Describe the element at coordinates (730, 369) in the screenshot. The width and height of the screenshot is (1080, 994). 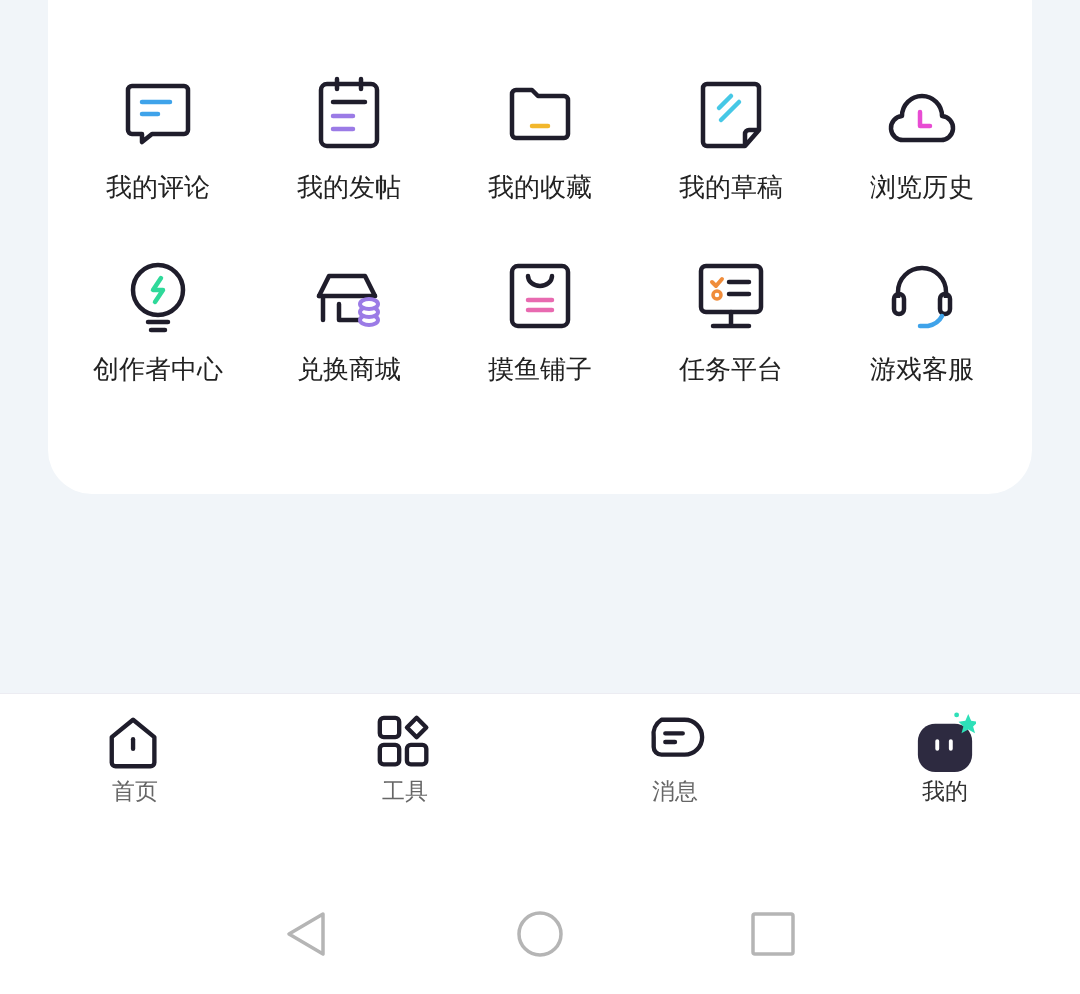
I see `menu-item-label: 任务平台` at that location.